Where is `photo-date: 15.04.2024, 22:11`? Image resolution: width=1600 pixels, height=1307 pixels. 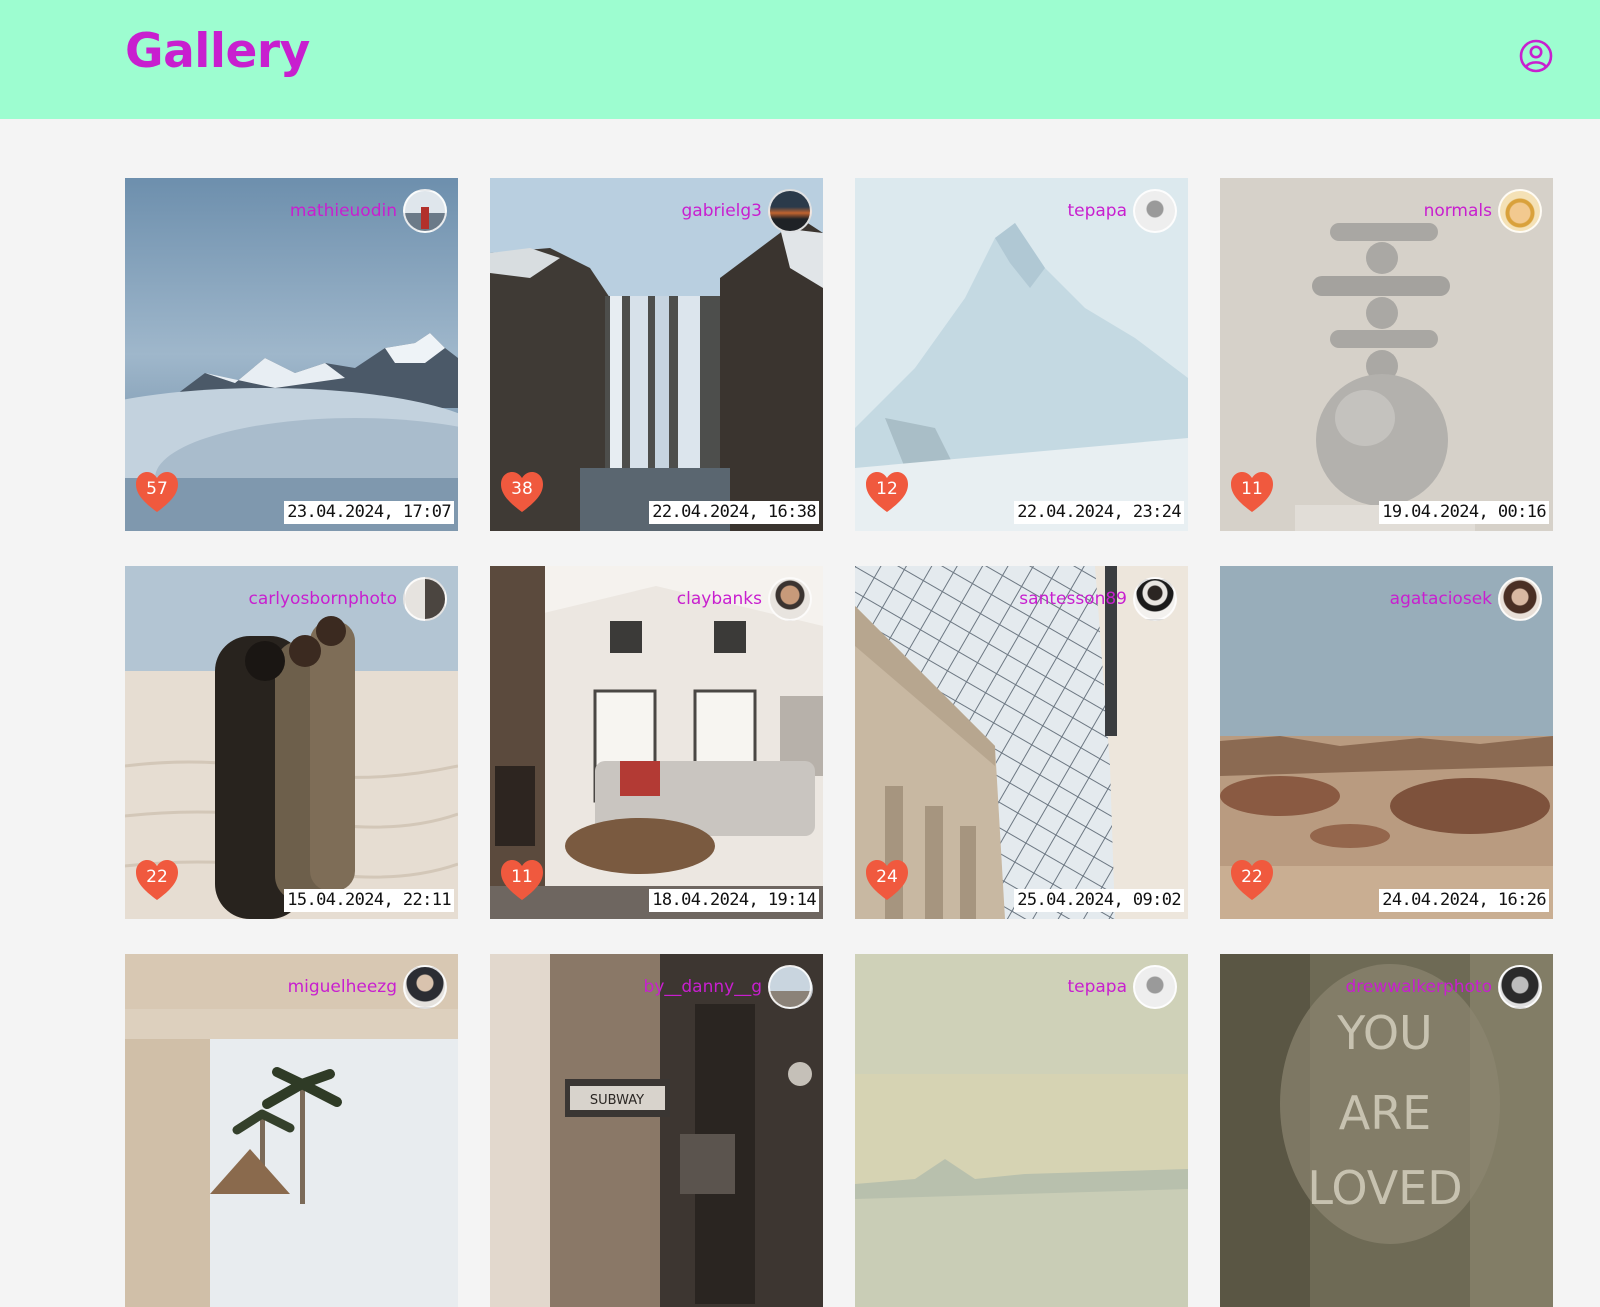 photo-date: 15.04.2024, 22:11 is located at coordinates (369, 900).